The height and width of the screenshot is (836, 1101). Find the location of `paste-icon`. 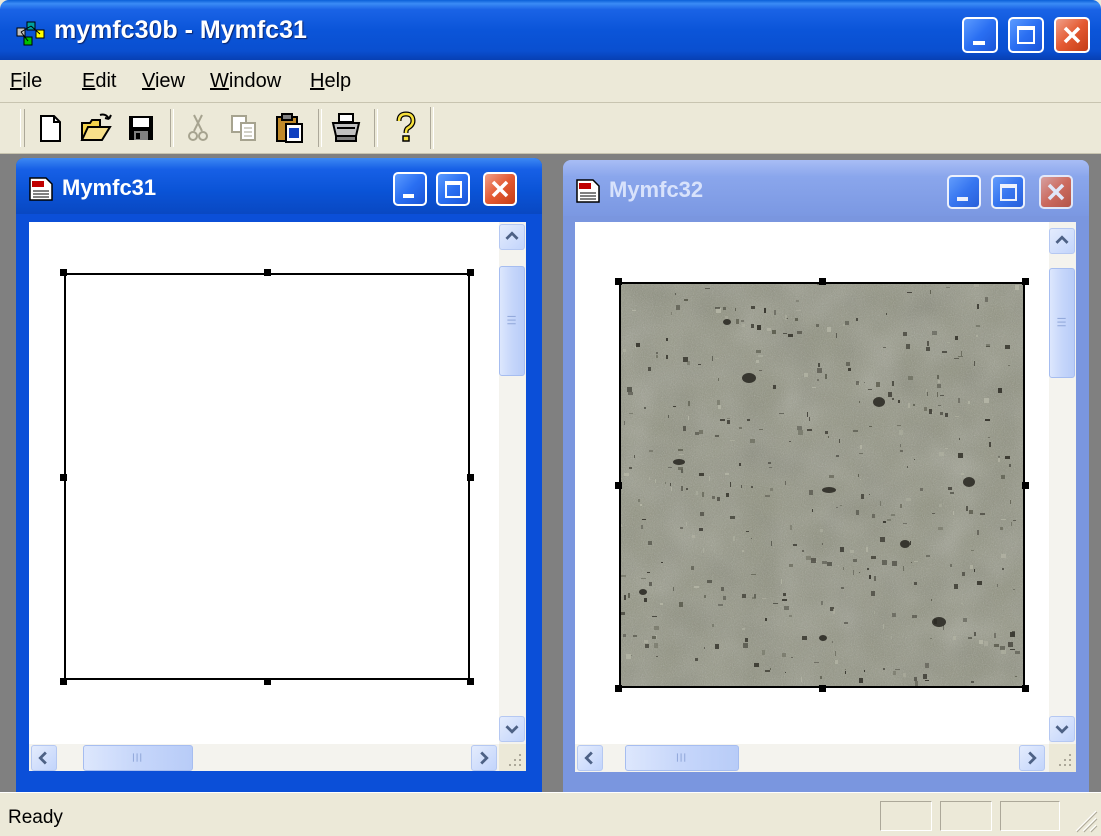

paste-icon is located at coordinates (290, 128).